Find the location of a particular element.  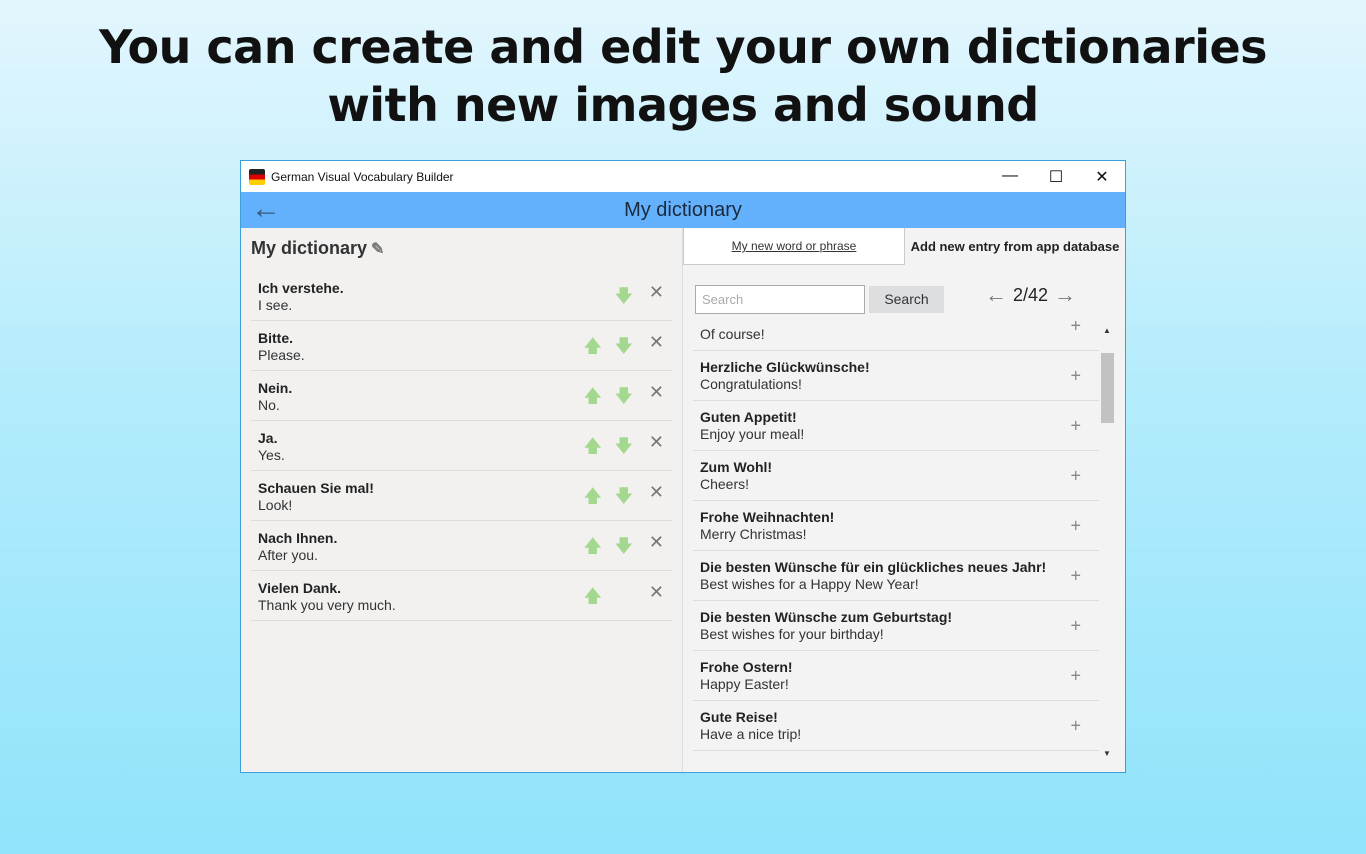

tab-my-new-word: My new word or phrase is located at coordinates (794, 246).